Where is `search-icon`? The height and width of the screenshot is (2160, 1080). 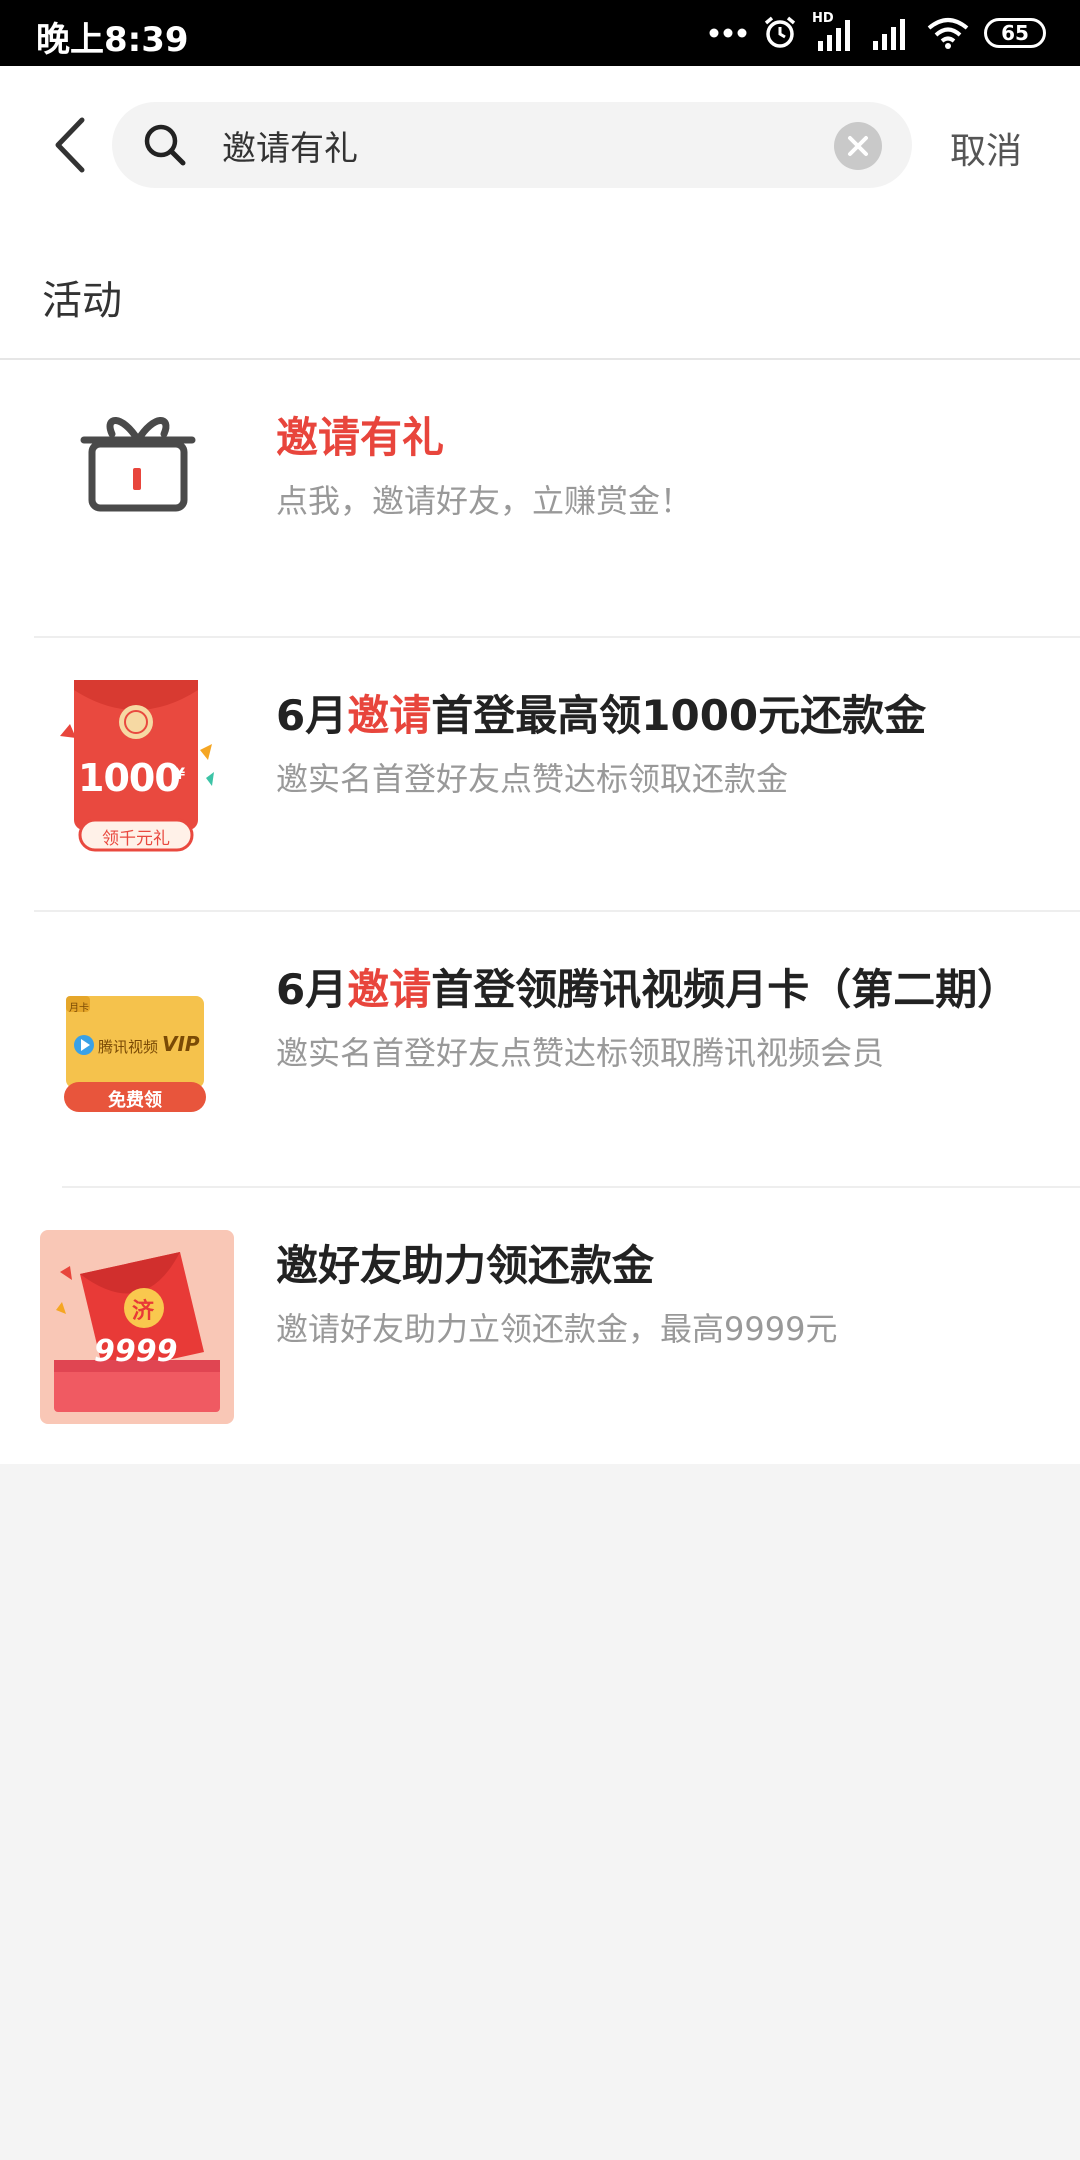
search-icon is located at coordinates (165, 145).